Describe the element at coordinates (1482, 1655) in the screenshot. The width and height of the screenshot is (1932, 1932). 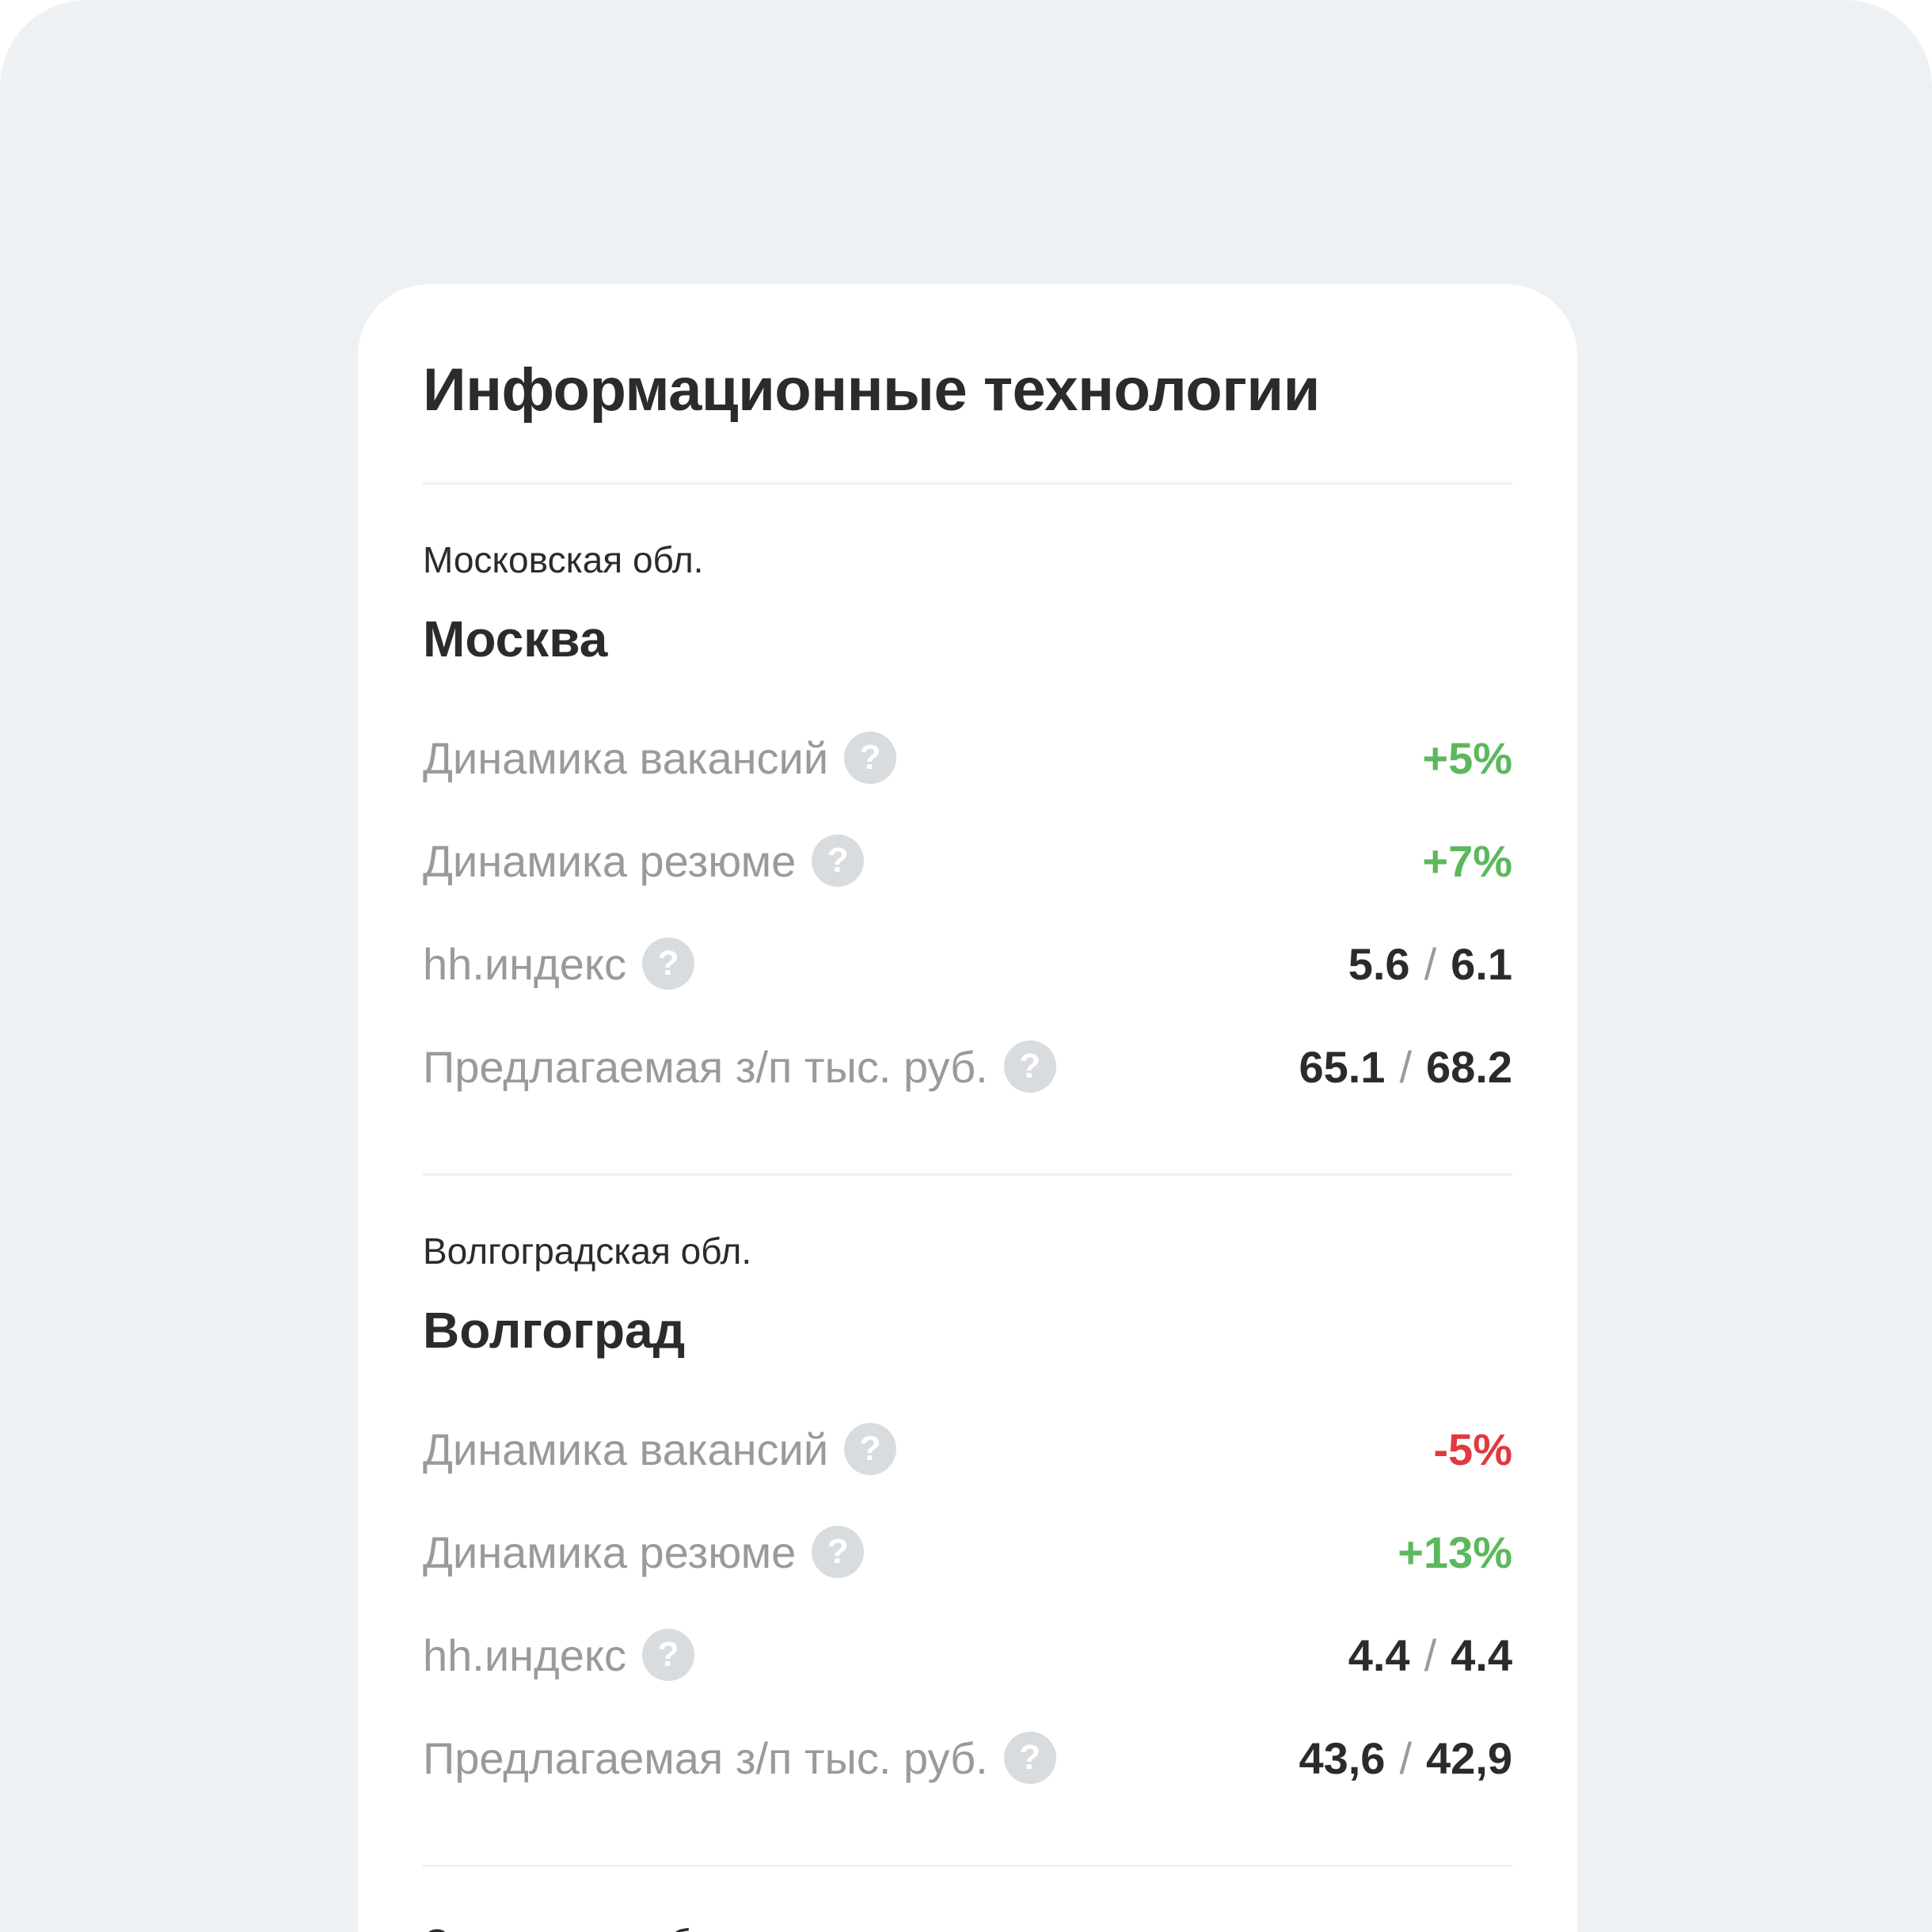
I see `hh-index-value-b: 4.4` at that location.